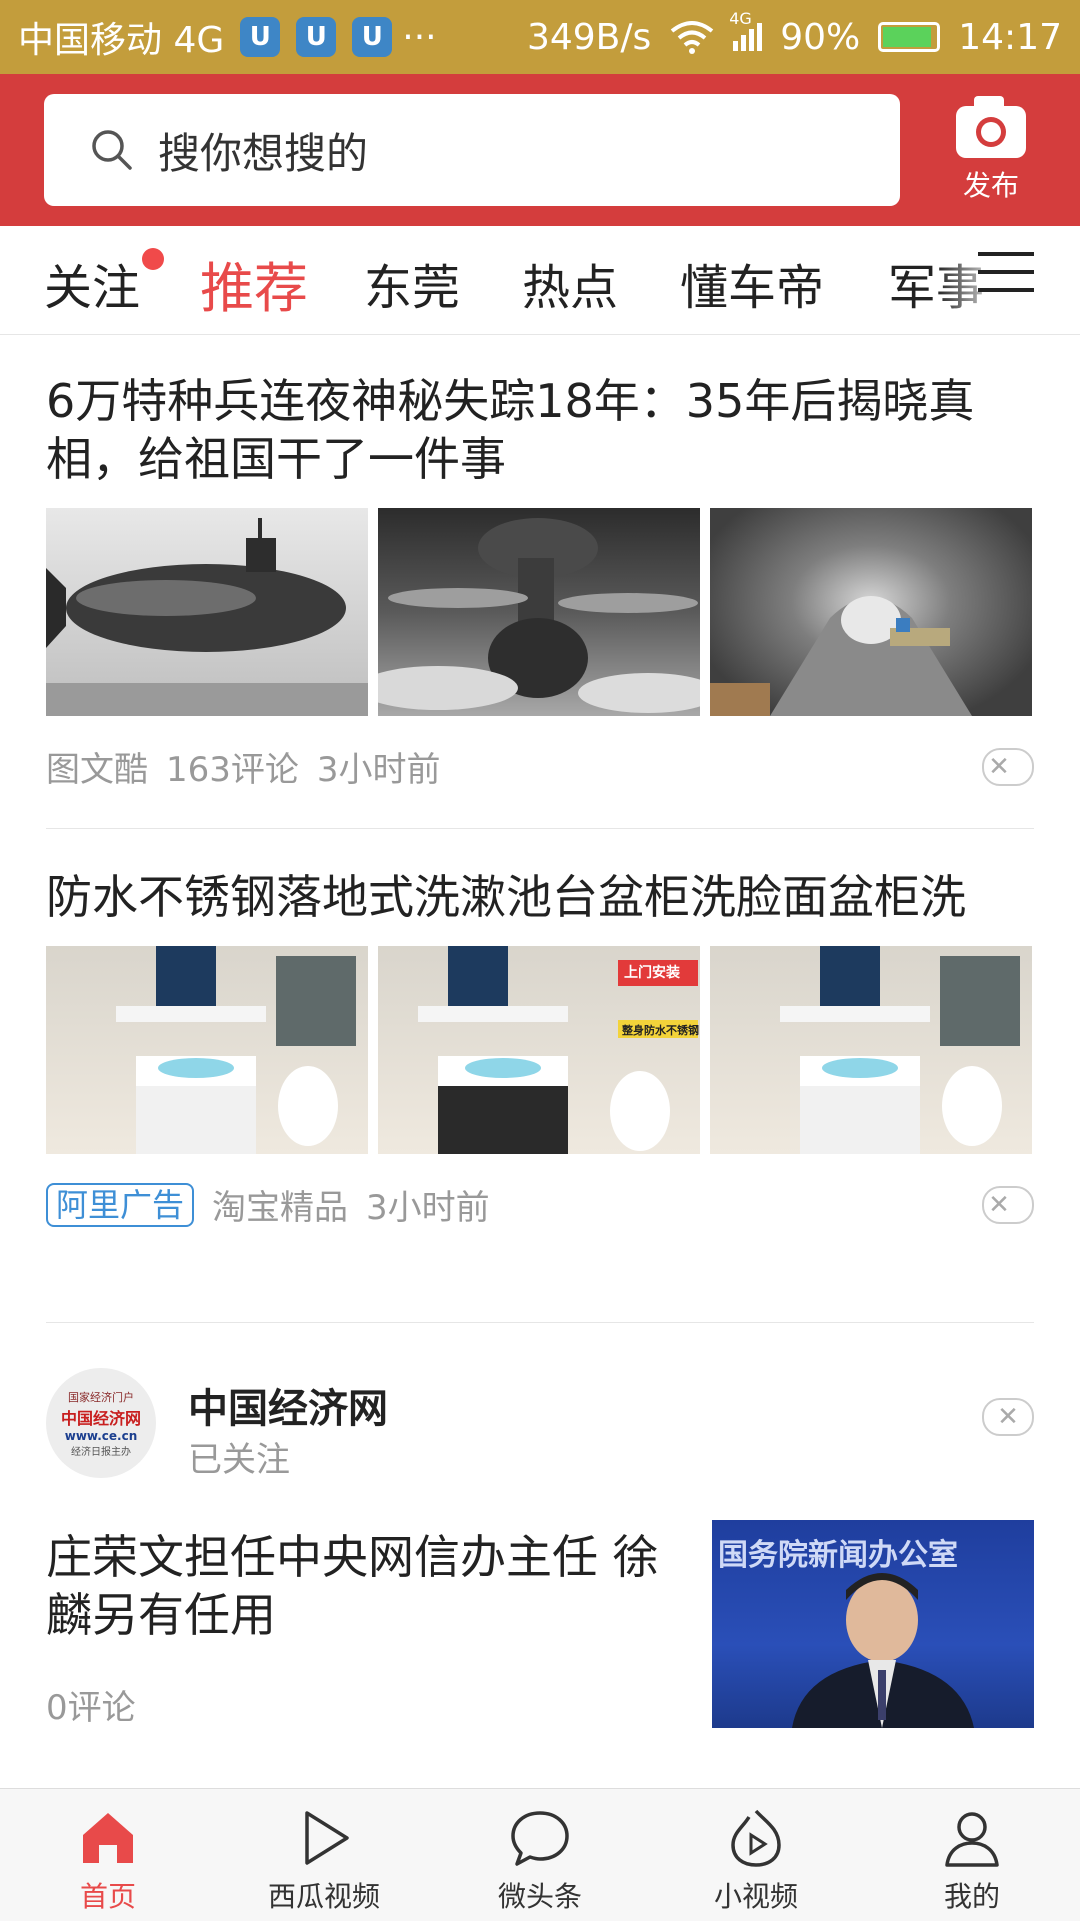 This screenshot has width=1080, height=1921. Describe the element at coordinates (1010, 37) in the screenshot. I see `clock: 14:17` at that location.